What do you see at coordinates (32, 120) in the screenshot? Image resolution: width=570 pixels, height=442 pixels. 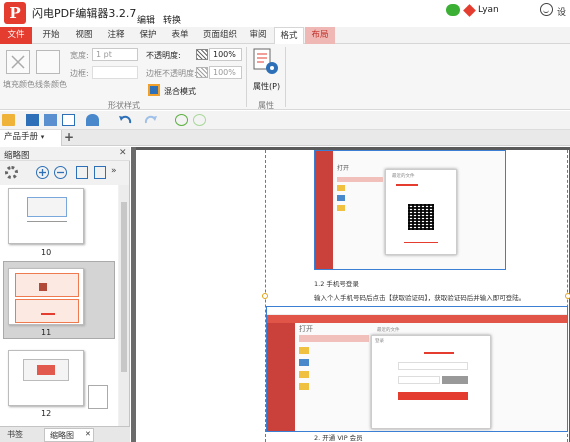 I see `save-icon` at bounding box center [32, 120].